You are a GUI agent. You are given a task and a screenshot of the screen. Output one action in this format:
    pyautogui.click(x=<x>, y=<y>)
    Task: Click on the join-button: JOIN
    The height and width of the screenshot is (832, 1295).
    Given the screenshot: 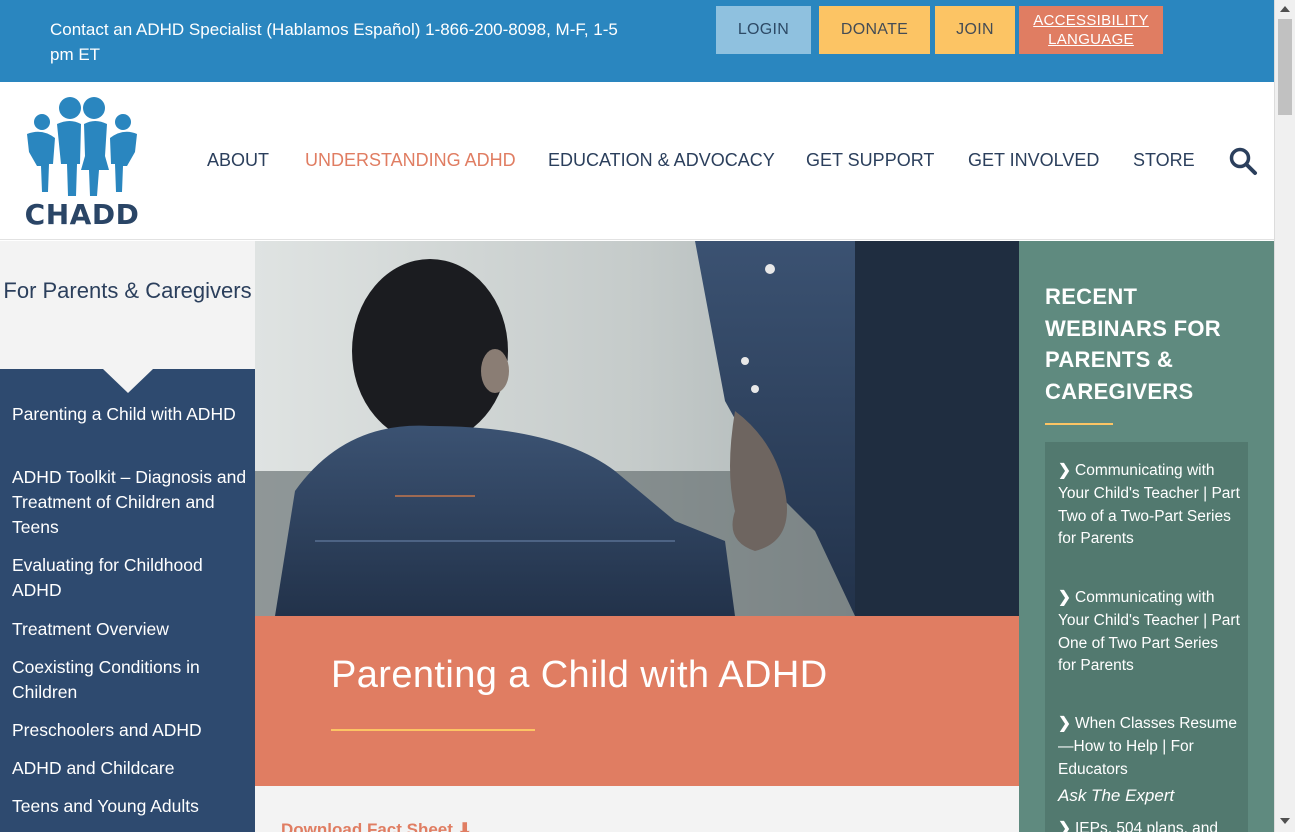 What is the action you would take?
    pyautogui.click(x=975, y=30)
    